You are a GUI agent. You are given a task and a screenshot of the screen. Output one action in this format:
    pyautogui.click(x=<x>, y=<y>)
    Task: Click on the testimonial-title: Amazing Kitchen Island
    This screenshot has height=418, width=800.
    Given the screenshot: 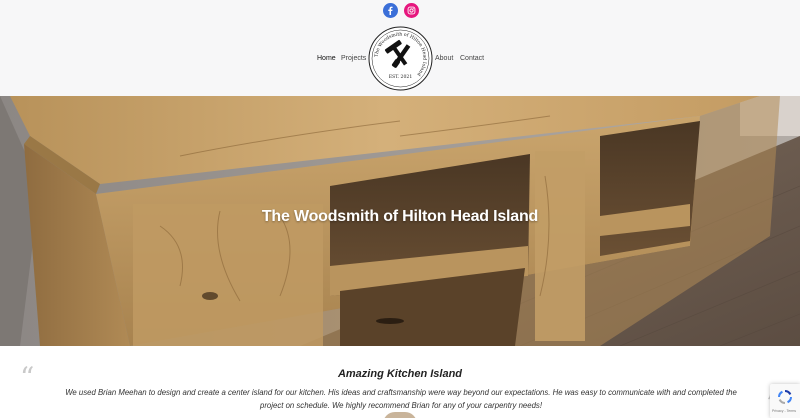 What is the action you would take?
    pyautogui.click(x=400, y=374)
    